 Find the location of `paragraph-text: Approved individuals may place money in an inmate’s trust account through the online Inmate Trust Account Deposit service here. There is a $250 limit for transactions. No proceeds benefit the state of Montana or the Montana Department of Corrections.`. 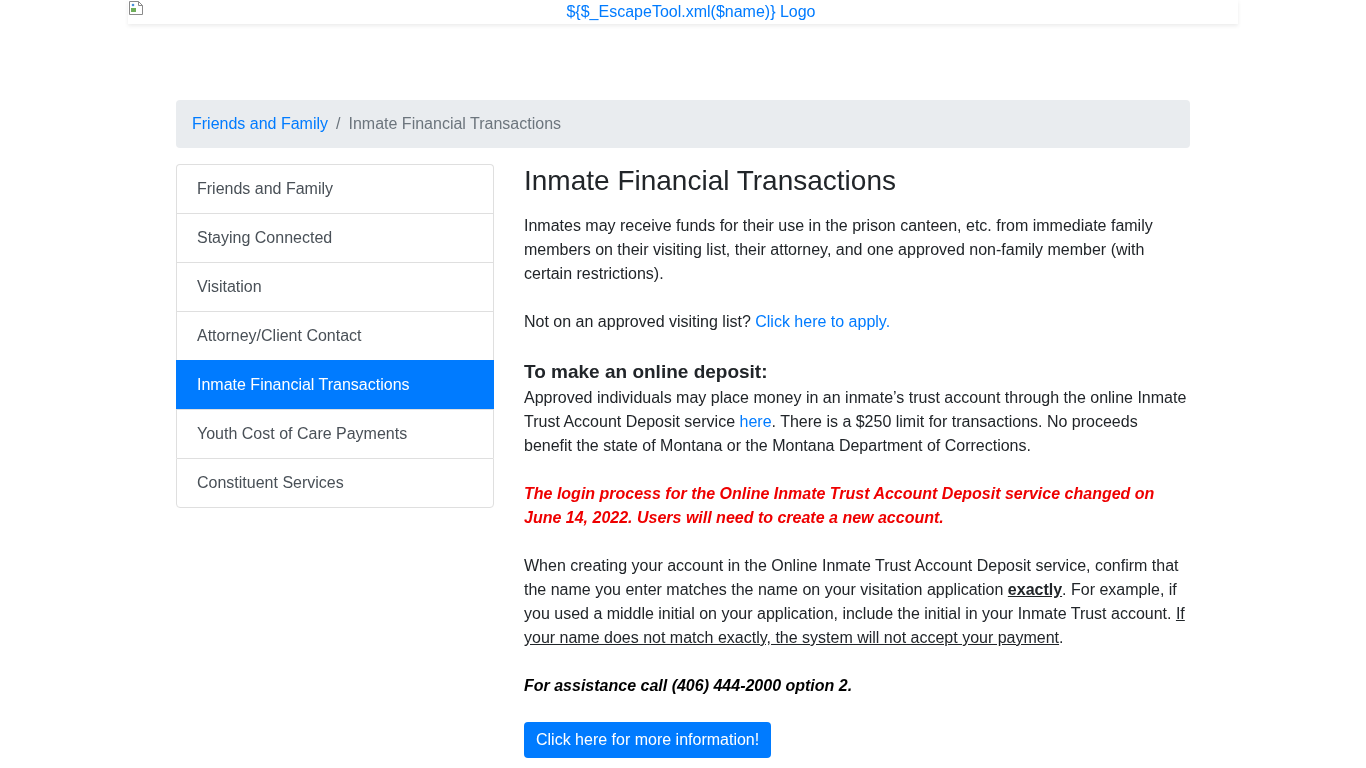

paragraph-text: Approved individuals may place money in an inmate’s trust account through the online Inmate Trust Account Deposit service here. There is a $250 limit for transactions. No proceeds benefit the state of Montana or the Montana Department of Corrections. is located at coordinates (856, 422).